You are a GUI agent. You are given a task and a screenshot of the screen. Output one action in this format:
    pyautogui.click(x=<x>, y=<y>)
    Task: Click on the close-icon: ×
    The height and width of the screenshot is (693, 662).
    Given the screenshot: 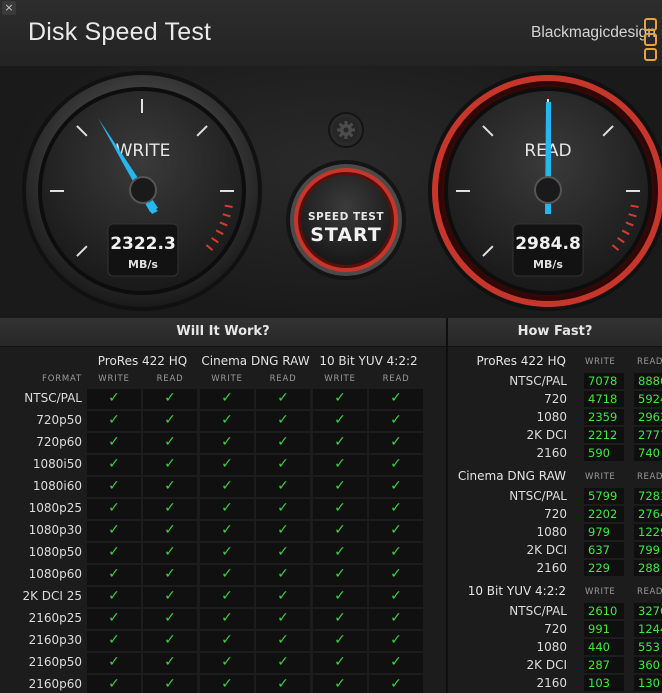 What is the action you would take?
    pyautogui.click(x=9, y=8)
    